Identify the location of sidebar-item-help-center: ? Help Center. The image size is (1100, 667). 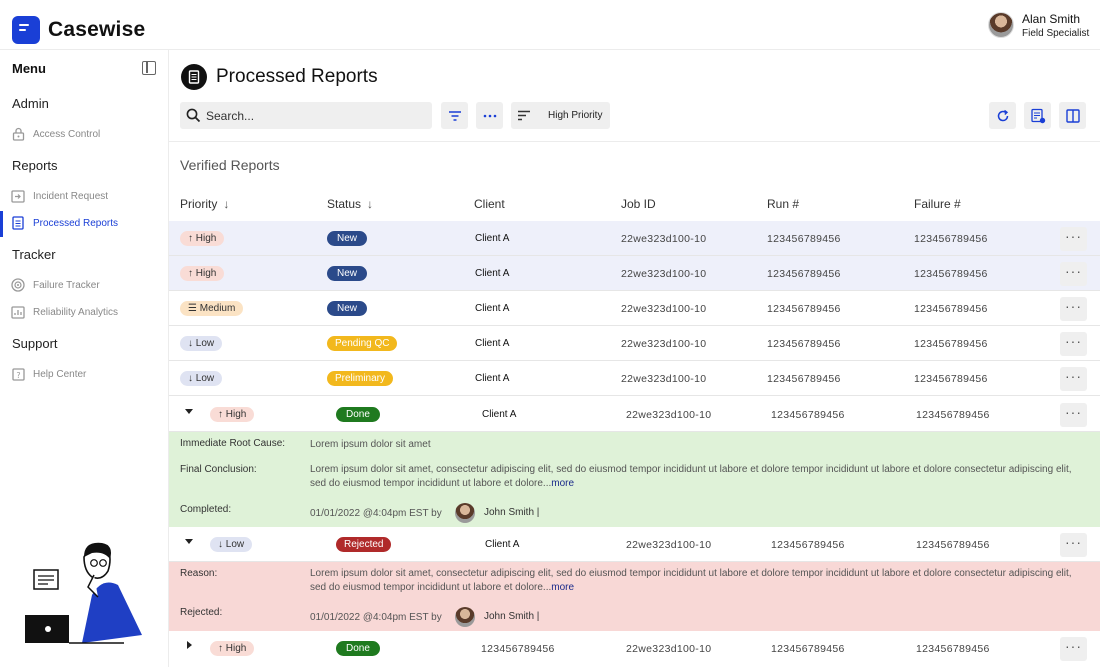
(84, 374).